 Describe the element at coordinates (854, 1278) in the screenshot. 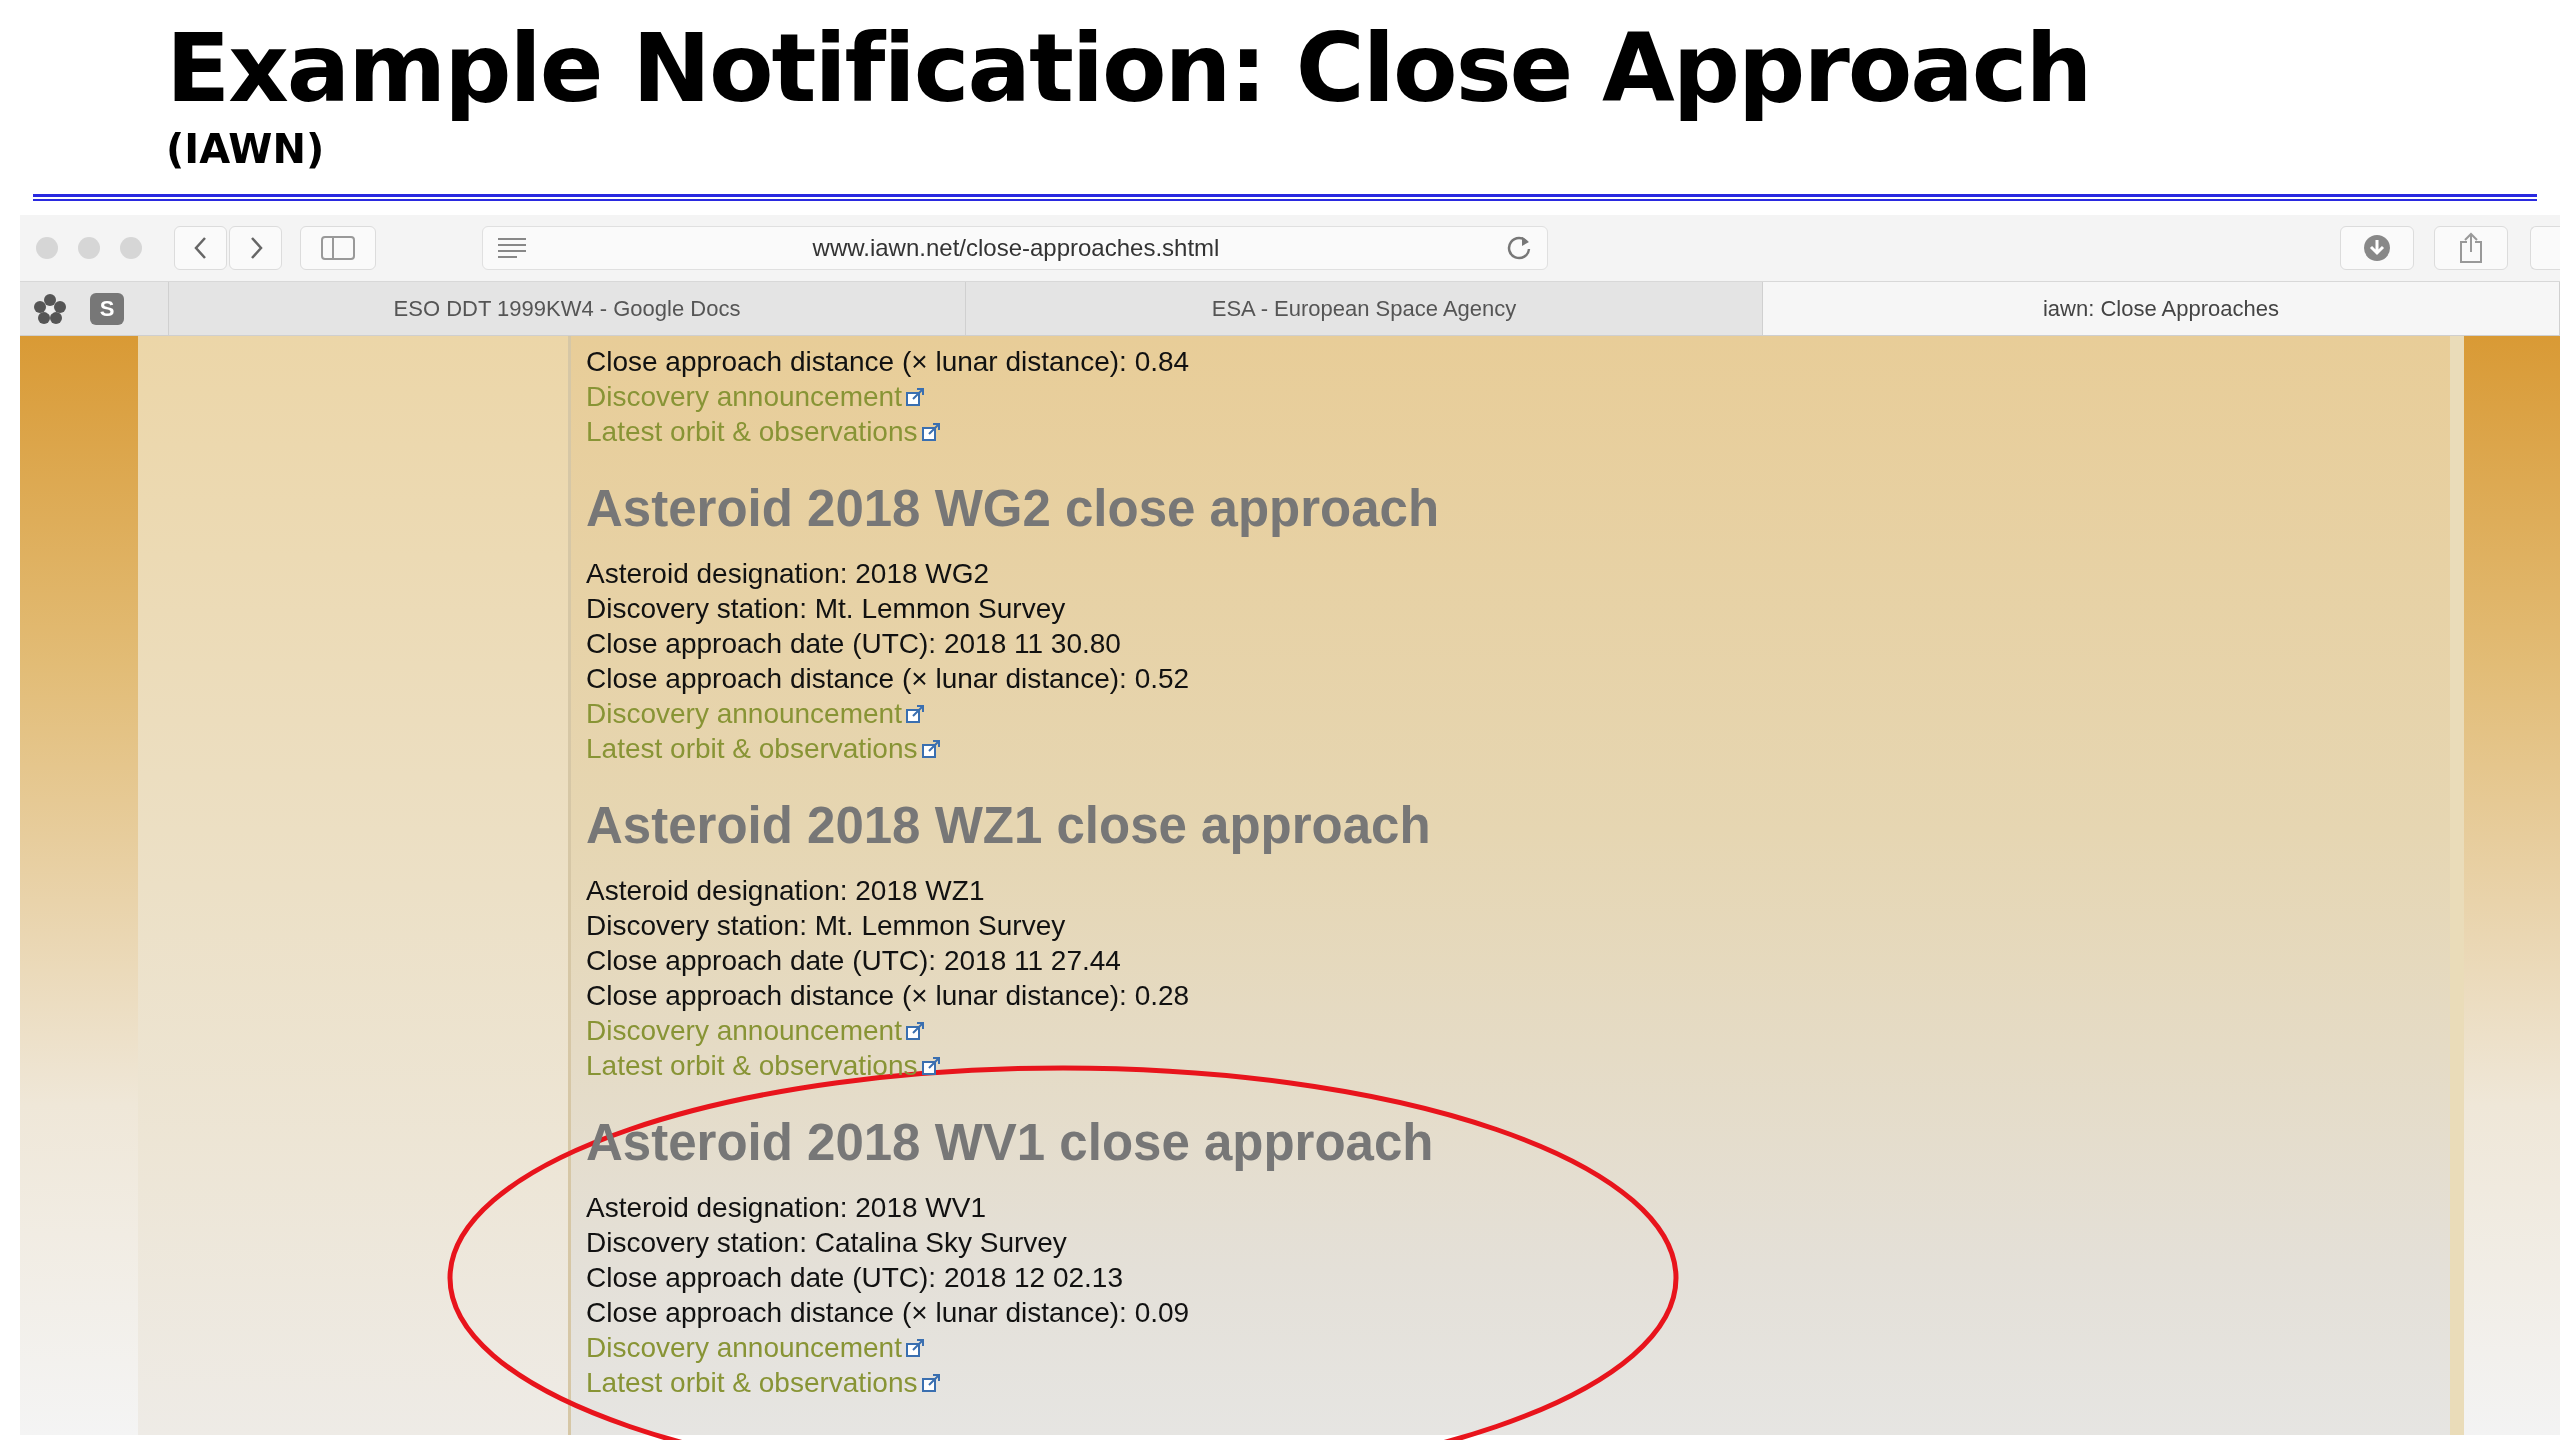

I see `detail-text: Close approach date (UTC): 2018 12 02.13` at that location.